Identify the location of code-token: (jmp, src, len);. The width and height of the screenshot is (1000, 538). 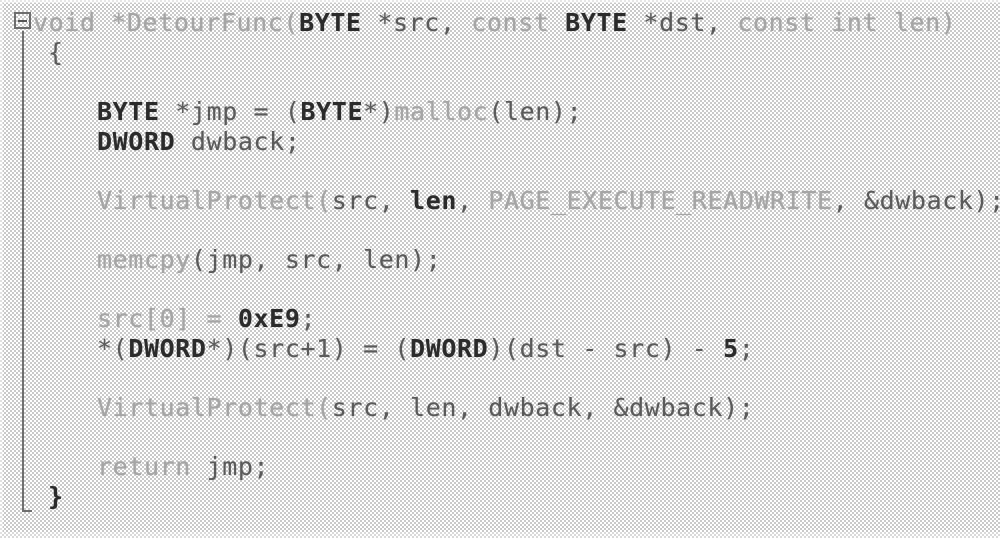
(316, 259).